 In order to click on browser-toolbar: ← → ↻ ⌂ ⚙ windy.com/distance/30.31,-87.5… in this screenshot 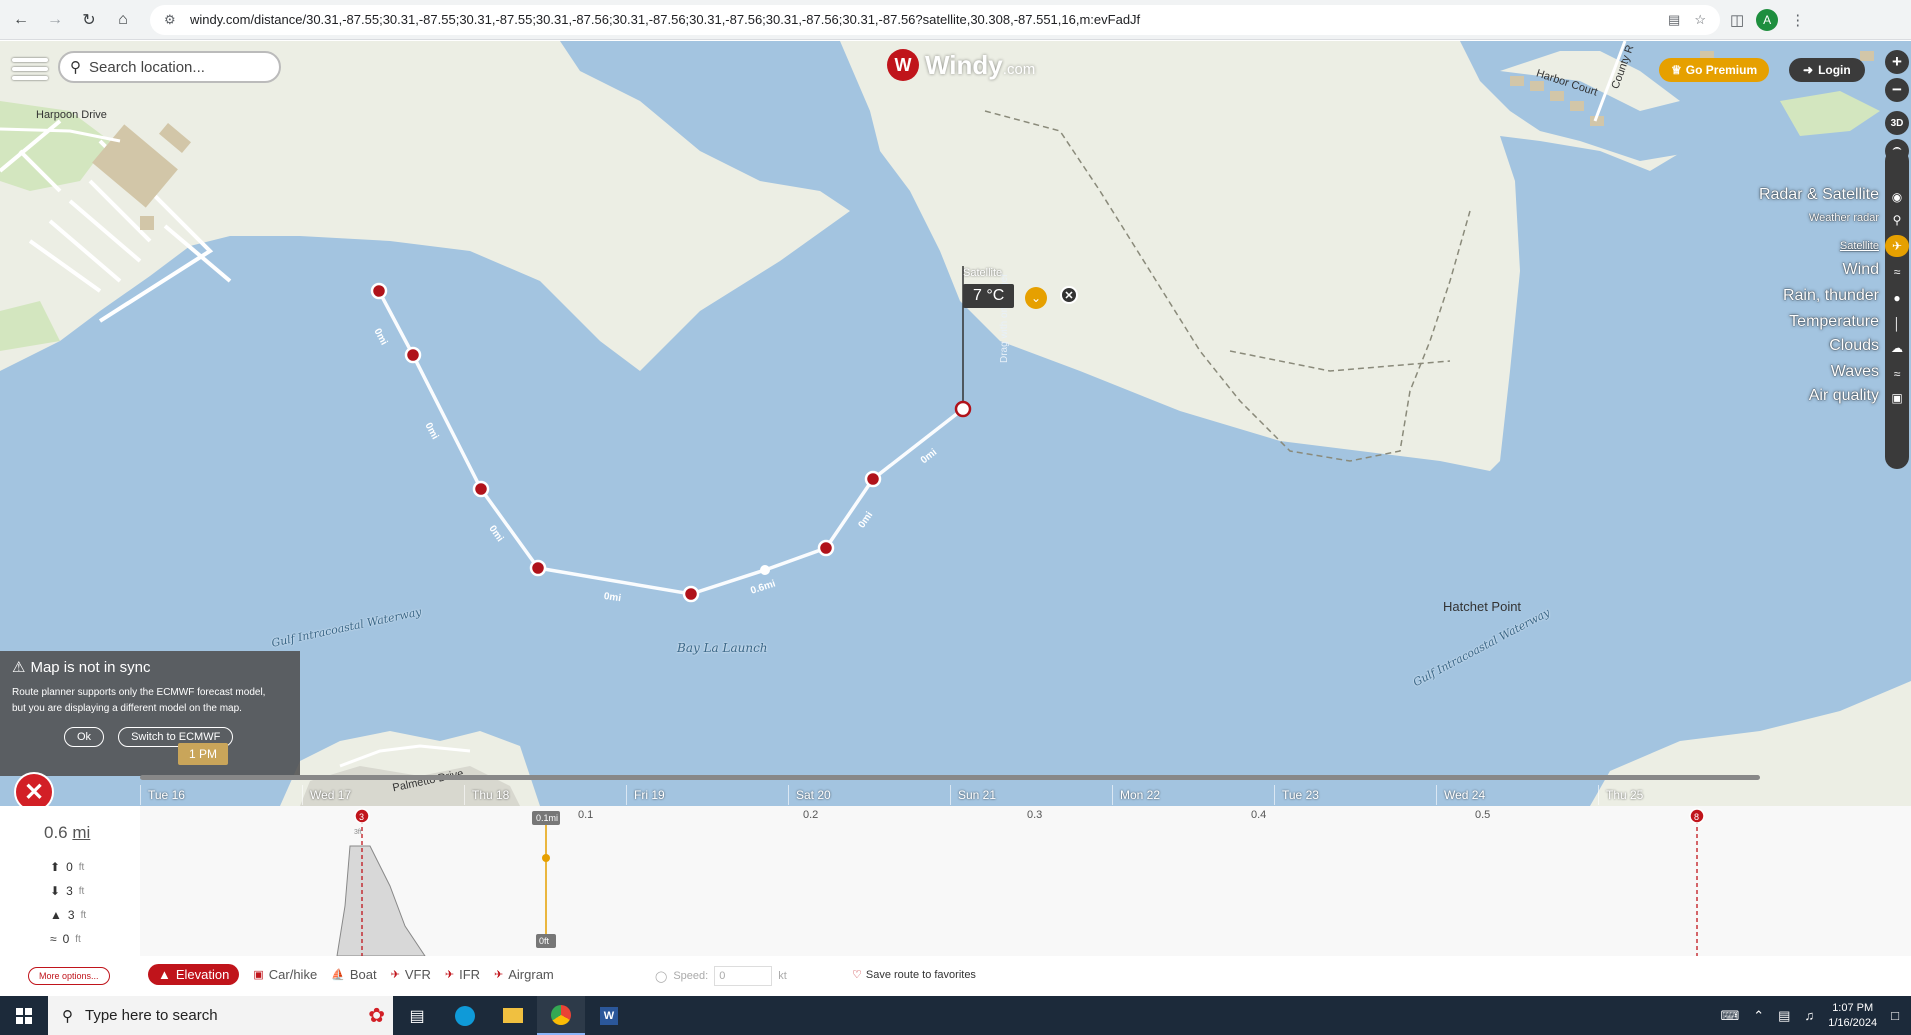, I will do `click(955, 20)`.